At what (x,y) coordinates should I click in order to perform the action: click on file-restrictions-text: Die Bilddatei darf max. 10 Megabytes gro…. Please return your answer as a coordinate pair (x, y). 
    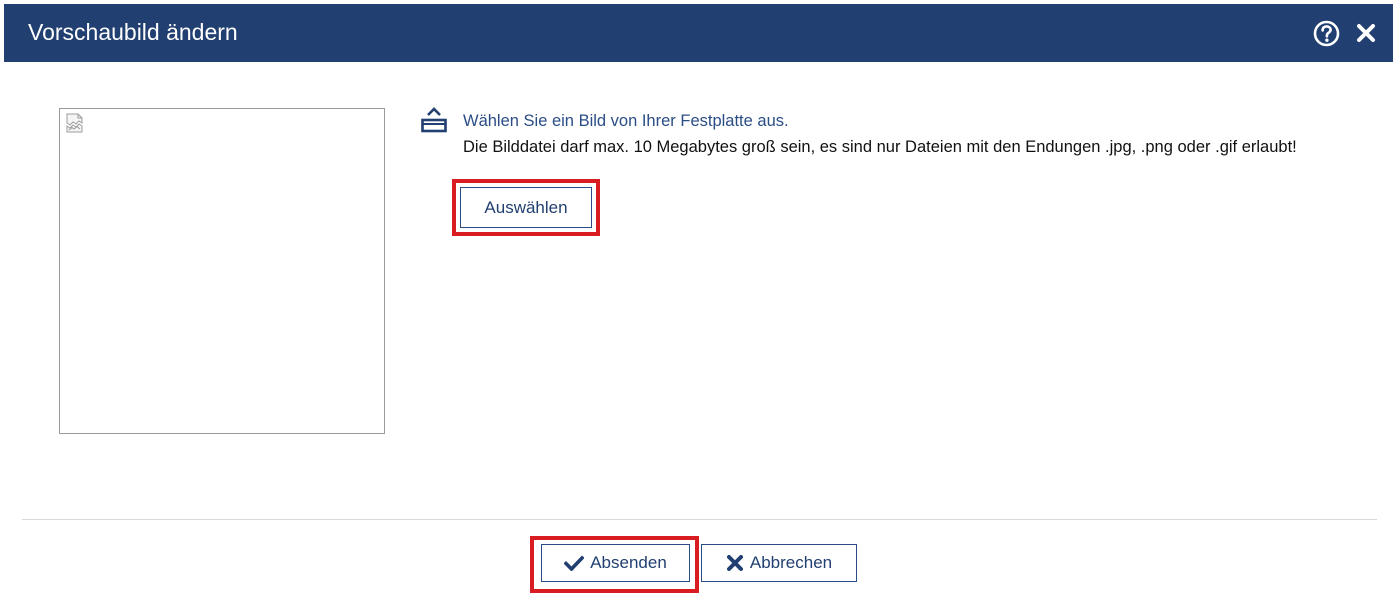
    Looking at the image, I should click on (880, 147).